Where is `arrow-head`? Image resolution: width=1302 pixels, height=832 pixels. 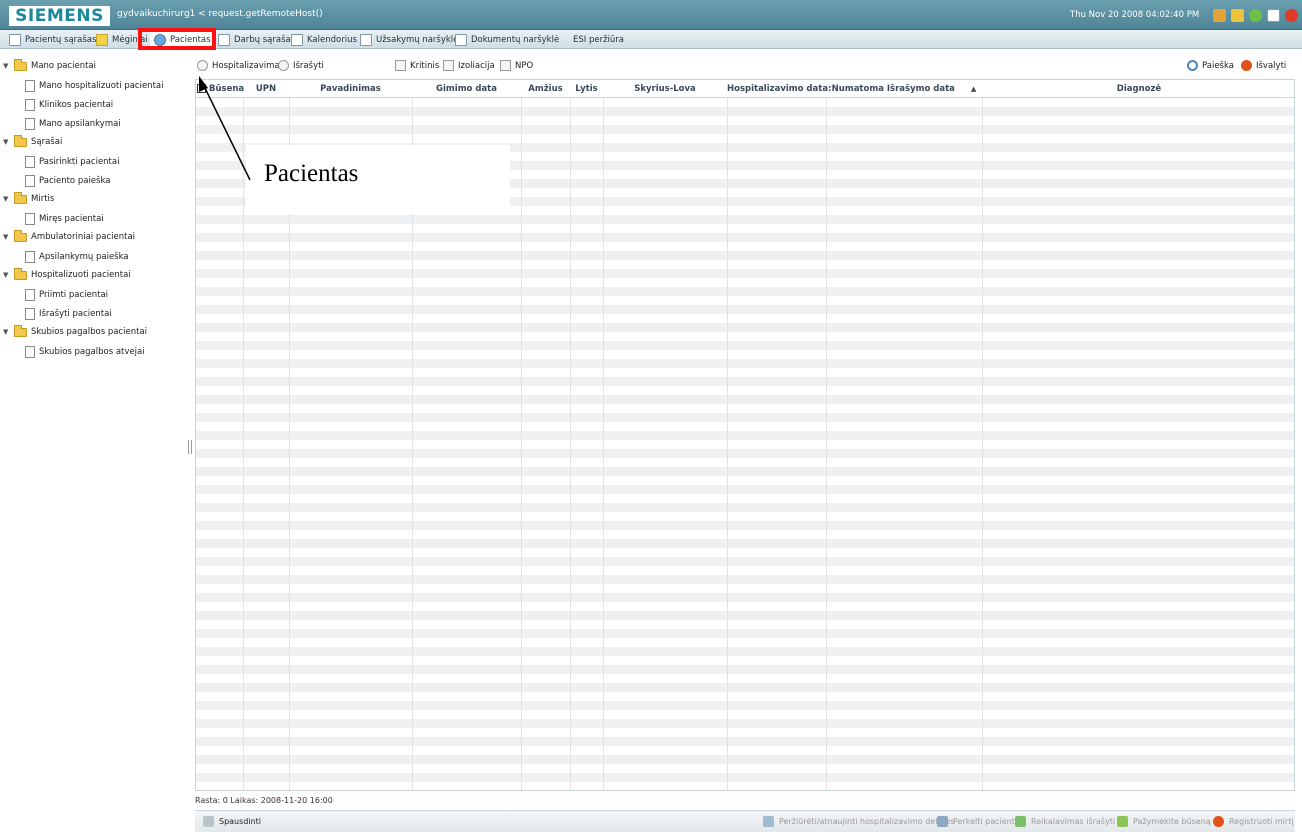 arrow-head is located at coordinates (203, 84).